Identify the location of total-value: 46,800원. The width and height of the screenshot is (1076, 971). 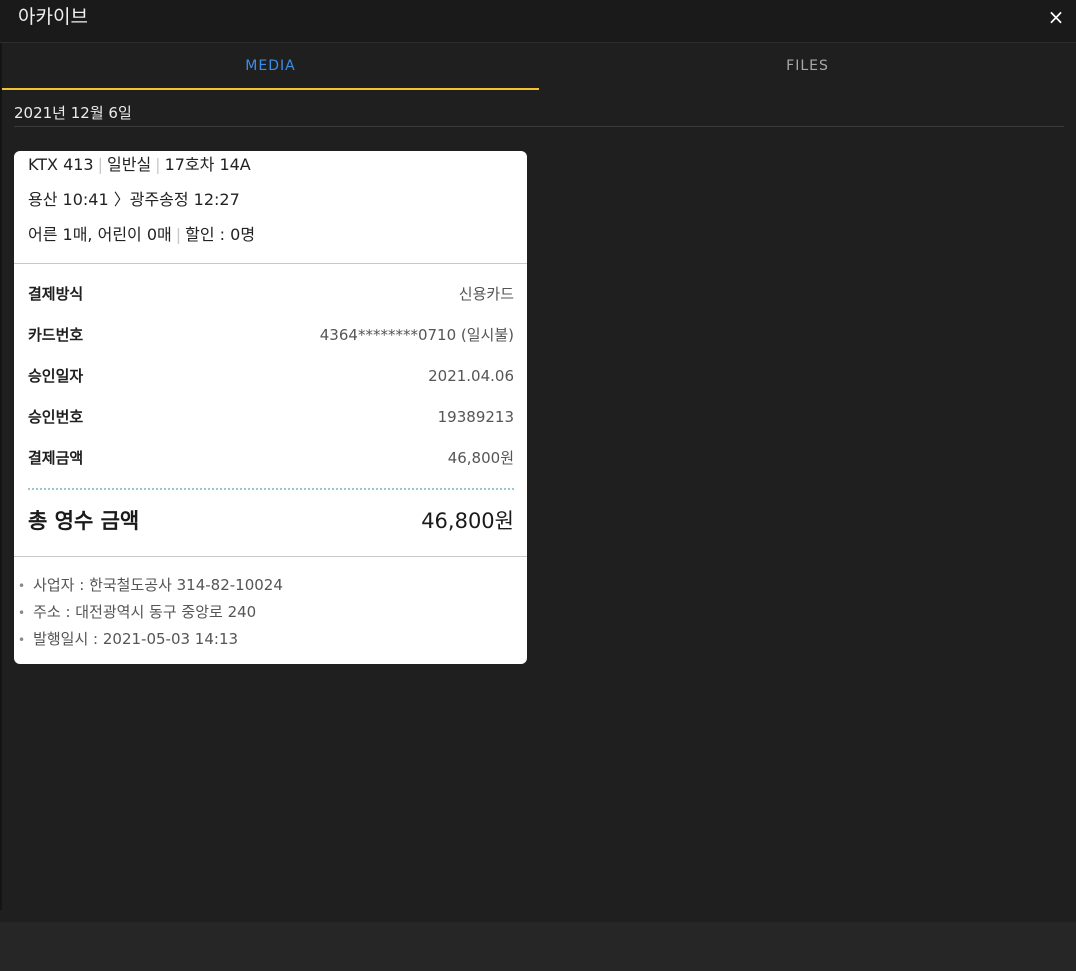
(467, 521).